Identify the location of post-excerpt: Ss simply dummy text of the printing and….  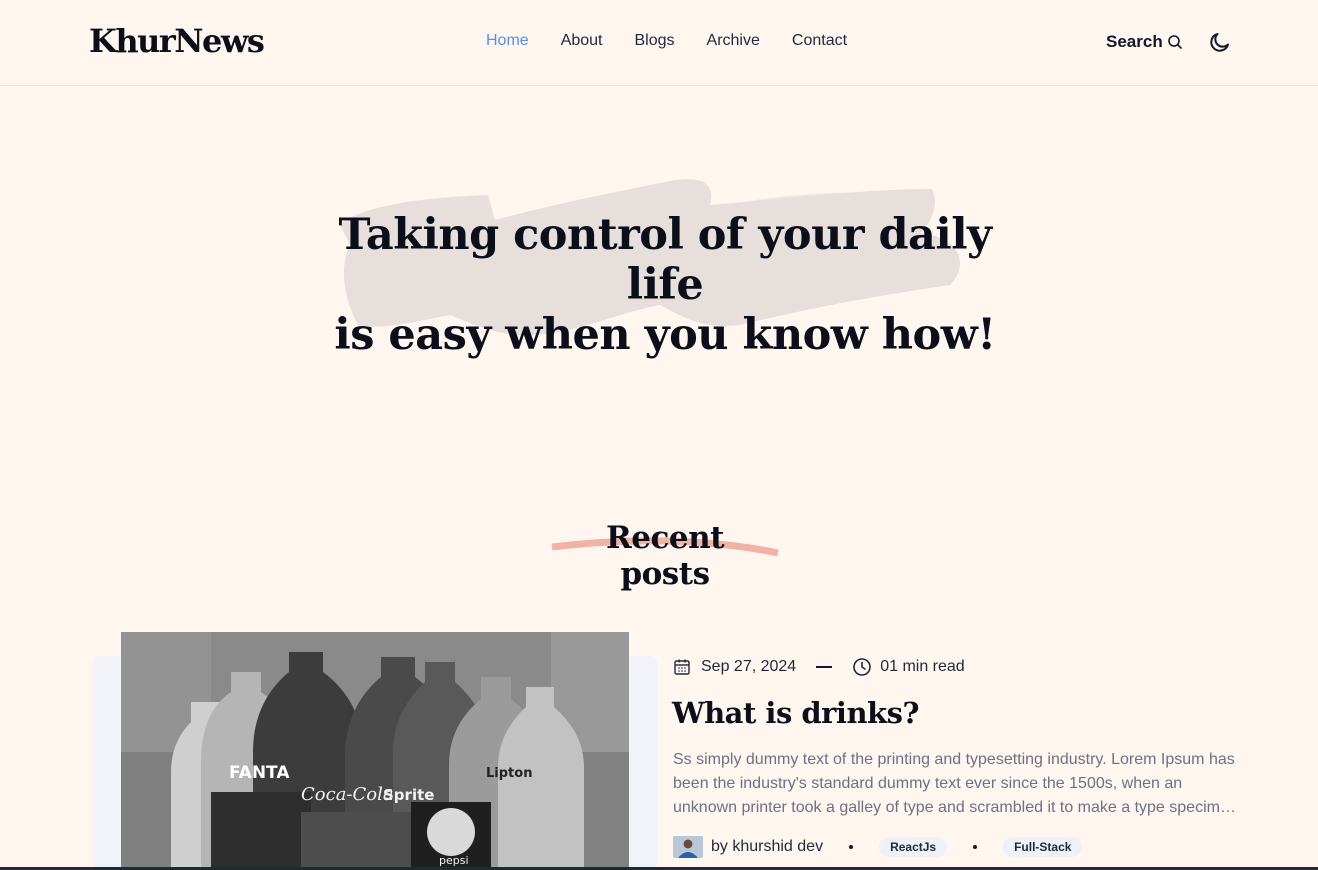
(955, 783).